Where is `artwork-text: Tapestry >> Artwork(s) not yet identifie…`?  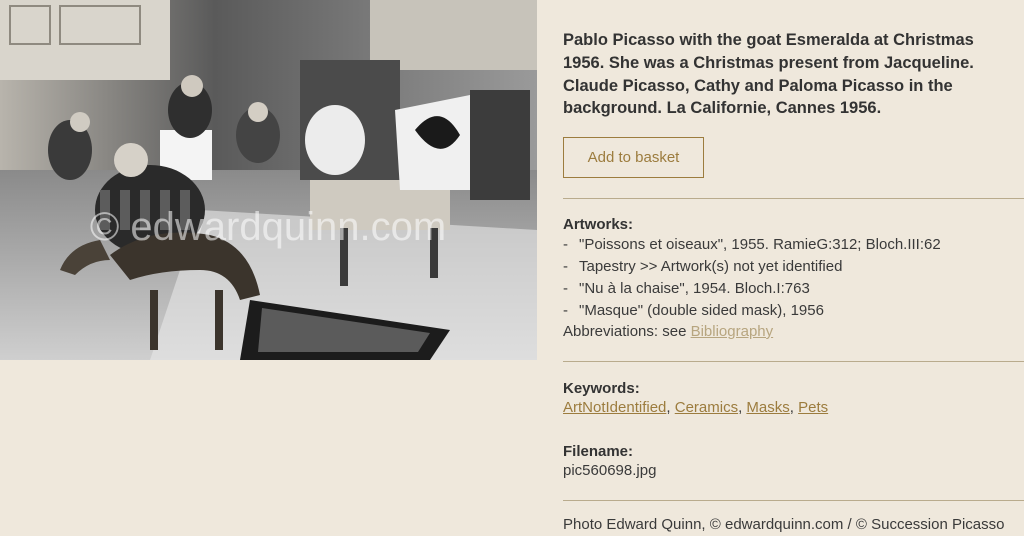
artwork-text: Tapestry >> Artwork(s) not yet identifie… is located at coordinates (711, 266).